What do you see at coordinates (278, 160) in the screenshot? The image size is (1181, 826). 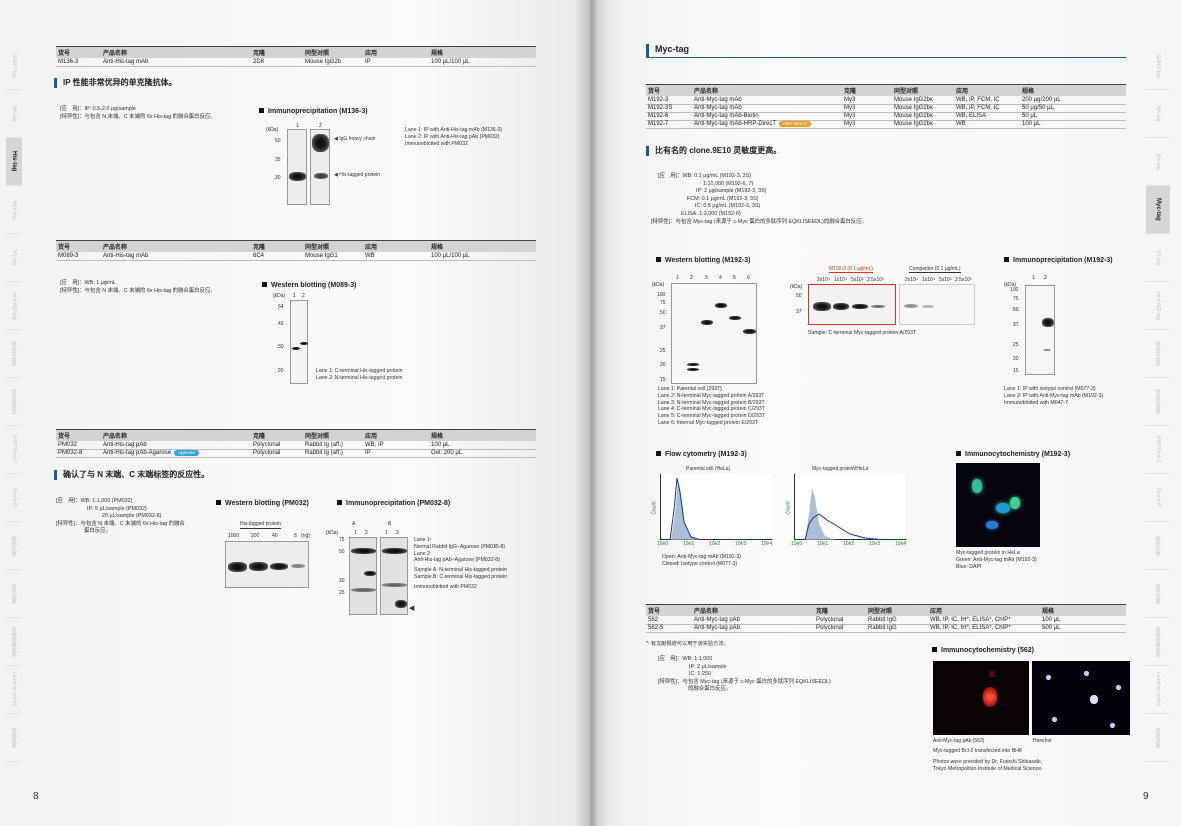 I see `marker-label: 35` at bounding box center [278, 160].